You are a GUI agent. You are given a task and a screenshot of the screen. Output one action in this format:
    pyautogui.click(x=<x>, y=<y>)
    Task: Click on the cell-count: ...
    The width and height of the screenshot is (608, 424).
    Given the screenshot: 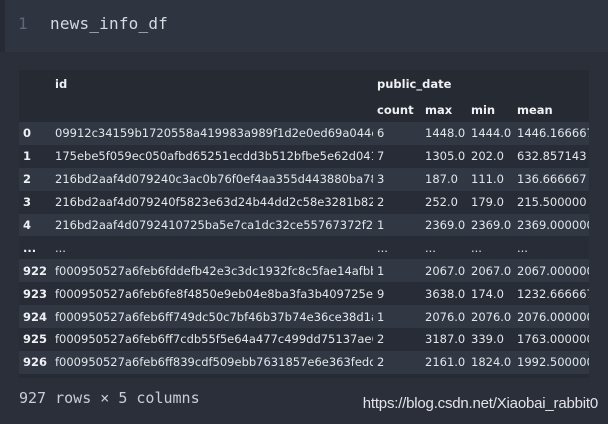 What is the action you would take?
    pyautogui.click(x=382, y=247)
    